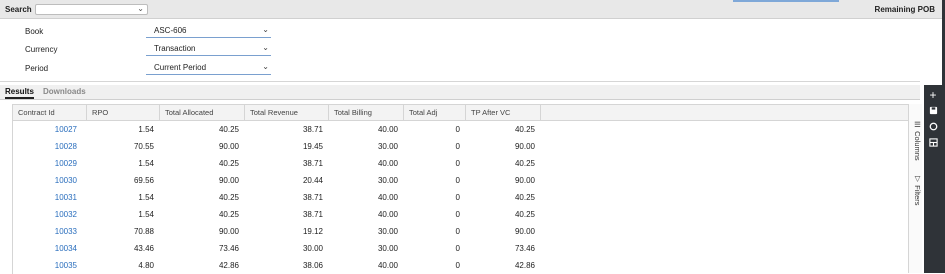 Image resolution: width=945 pixels, height=274 pixels. Describe the element at coordinates (933, 179) in the screenshot. I see `right-toolbar: +` at that location.